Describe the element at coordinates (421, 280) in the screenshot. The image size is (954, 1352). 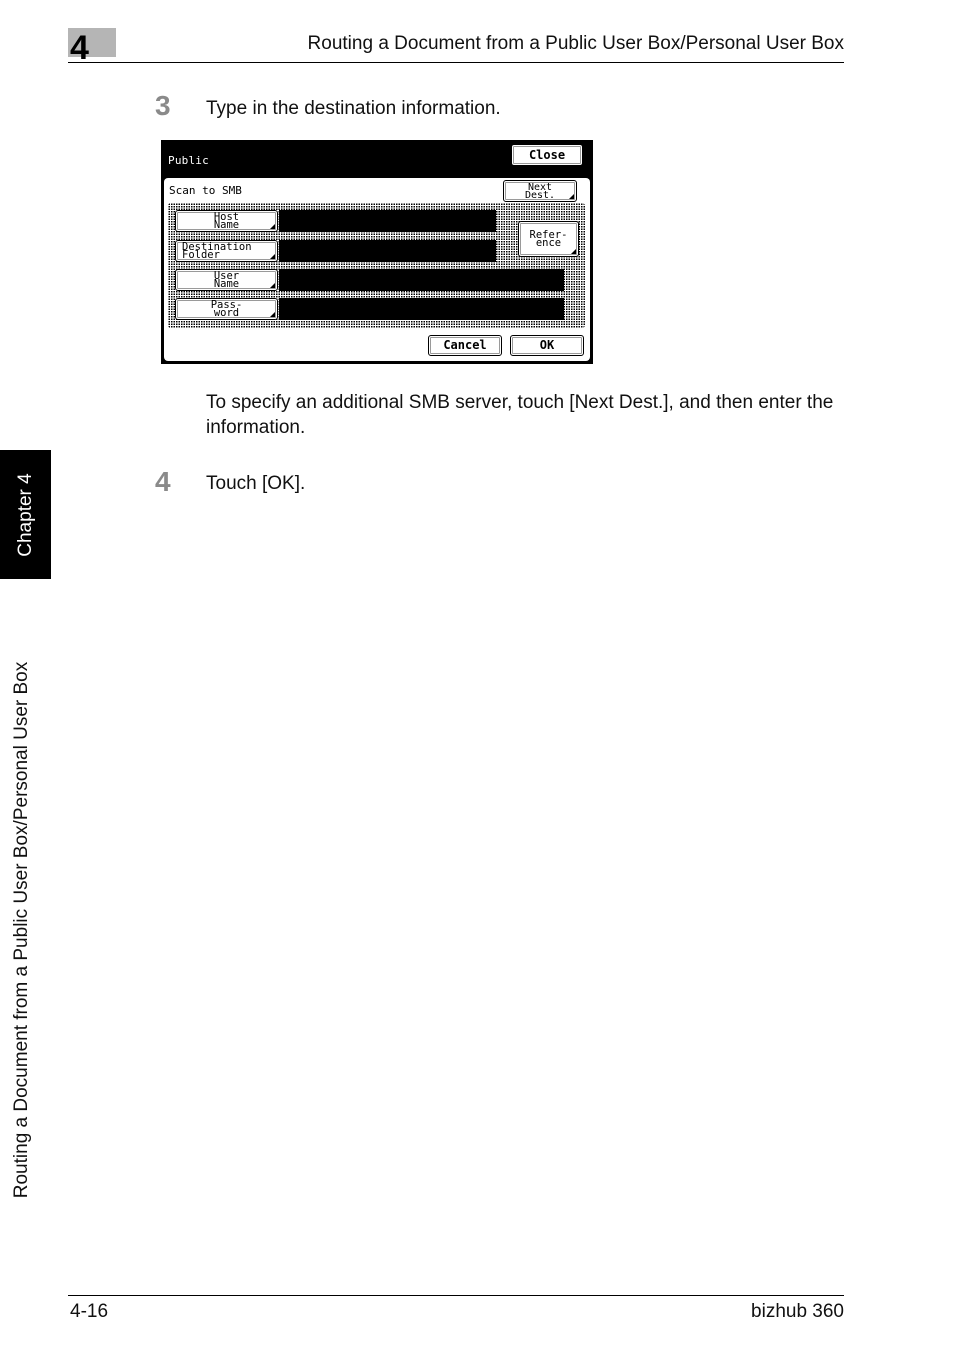
I see `user-name-field` at that location.